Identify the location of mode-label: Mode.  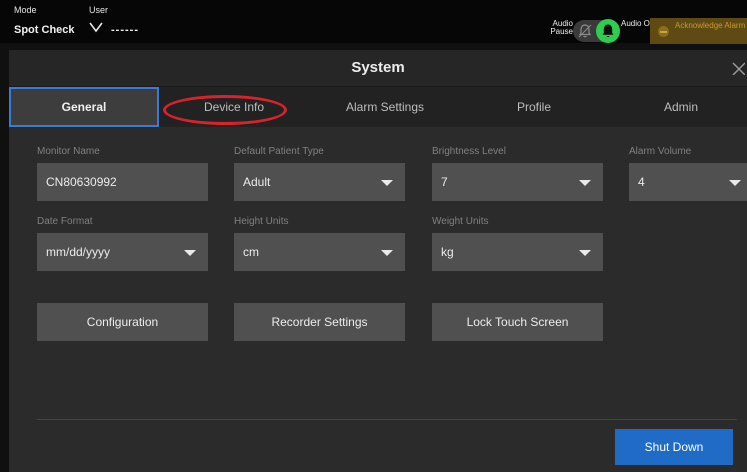
(25, 10).